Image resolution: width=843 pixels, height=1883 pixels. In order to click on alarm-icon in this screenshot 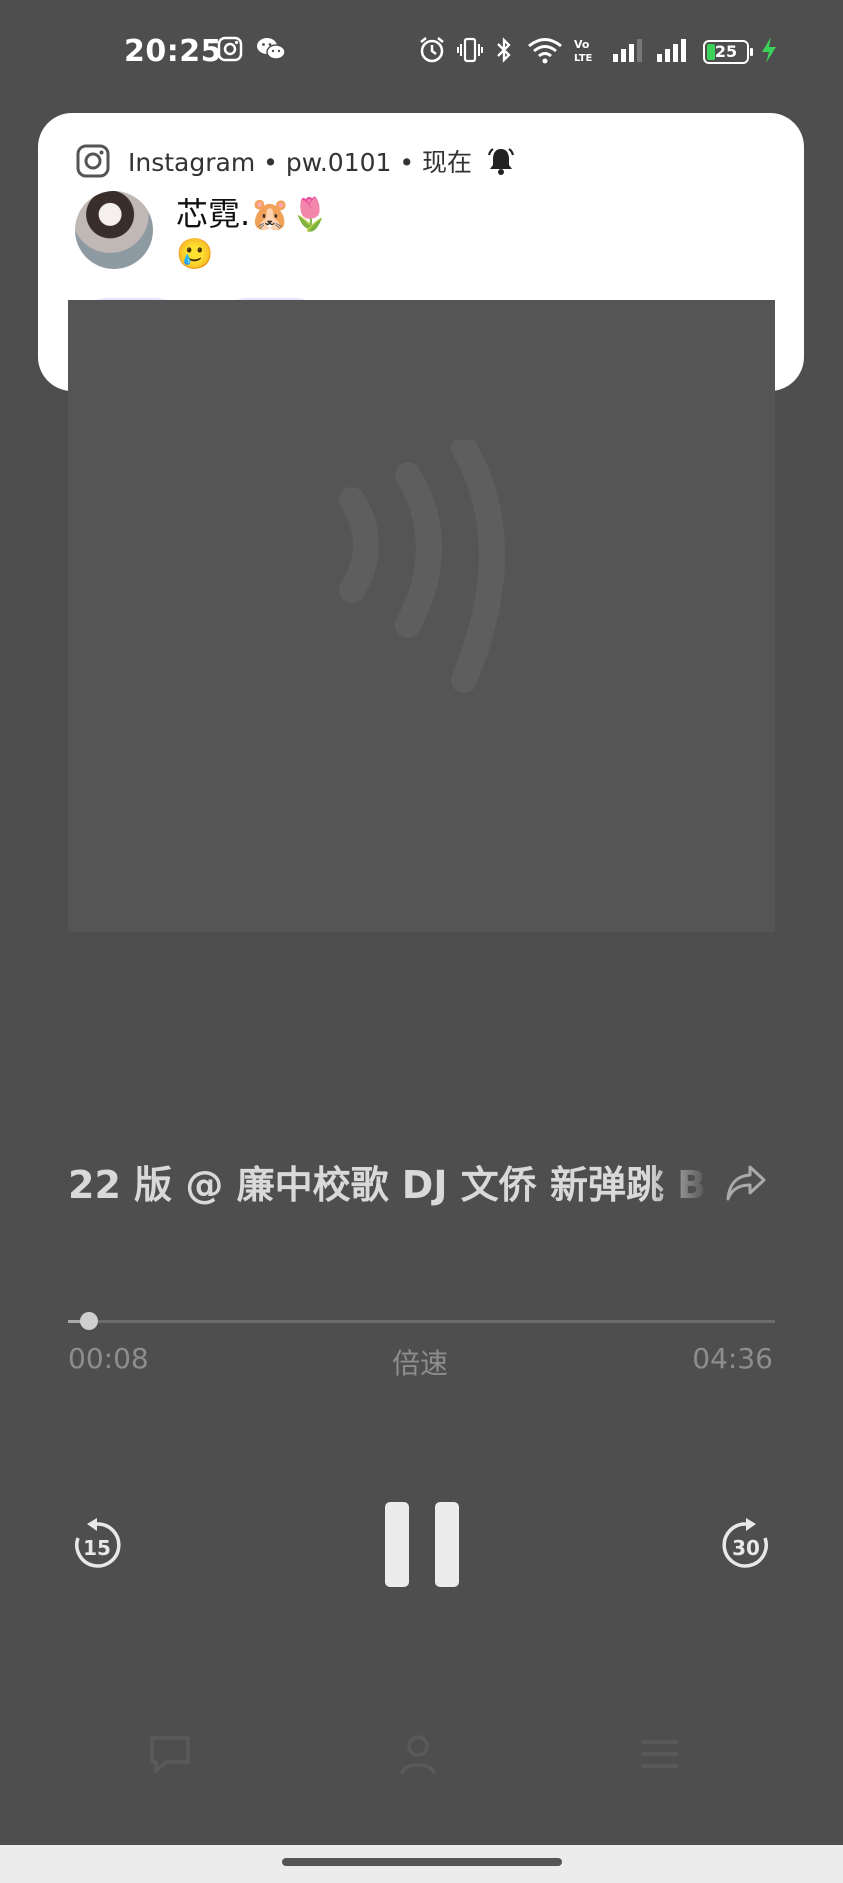, I will do `click(432, 50)`.